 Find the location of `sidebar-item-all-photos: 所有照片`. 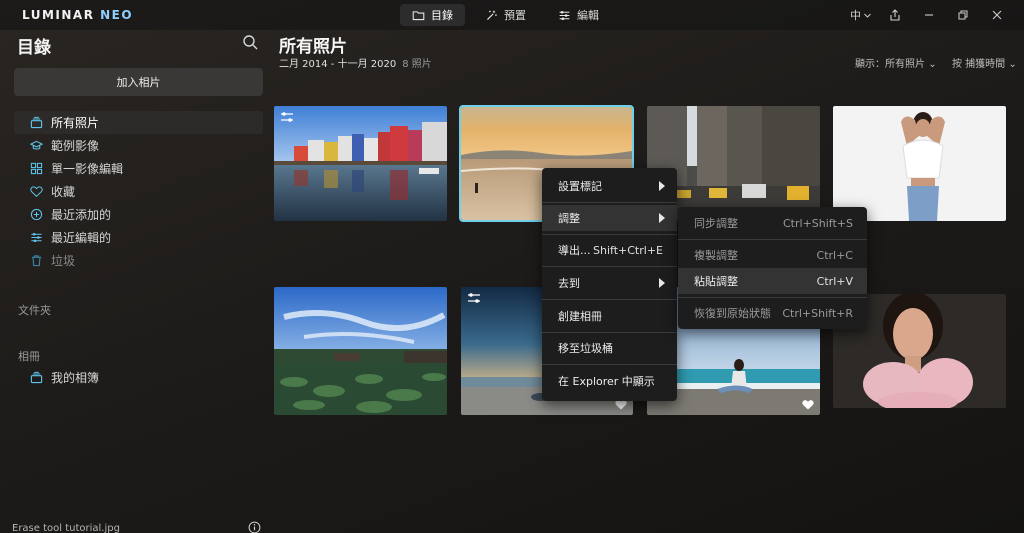

sidebar-item-all-photos: 所有照片 is located at coordinates (138, 122).